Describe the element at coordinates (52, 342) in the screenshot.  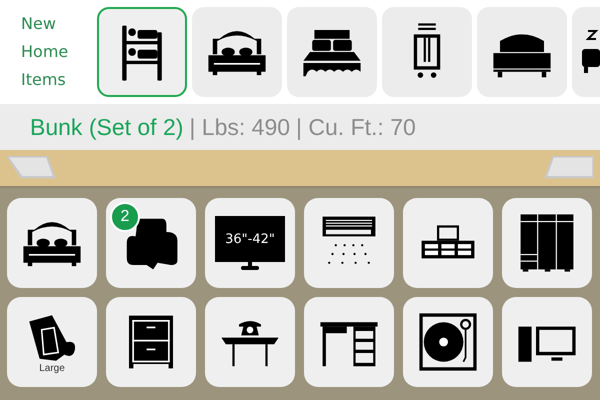
I see `item-tile: Large` at that location.